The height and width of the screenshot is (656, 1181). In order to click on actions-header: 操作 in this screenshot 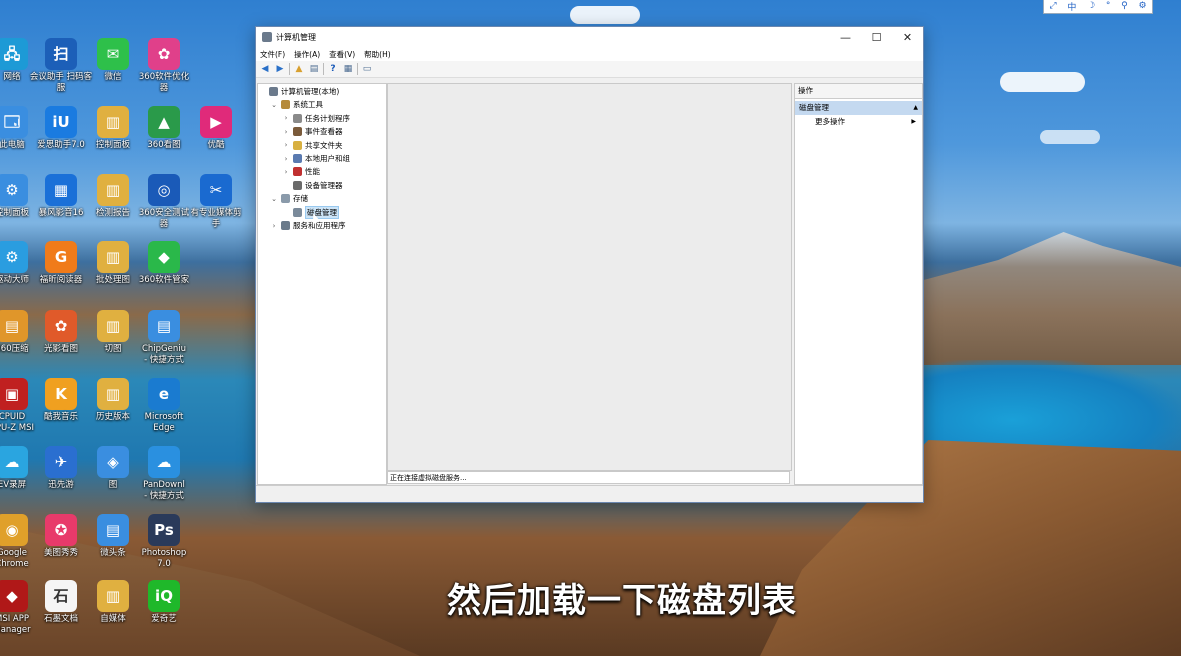, I will do `click(858, 91)`.